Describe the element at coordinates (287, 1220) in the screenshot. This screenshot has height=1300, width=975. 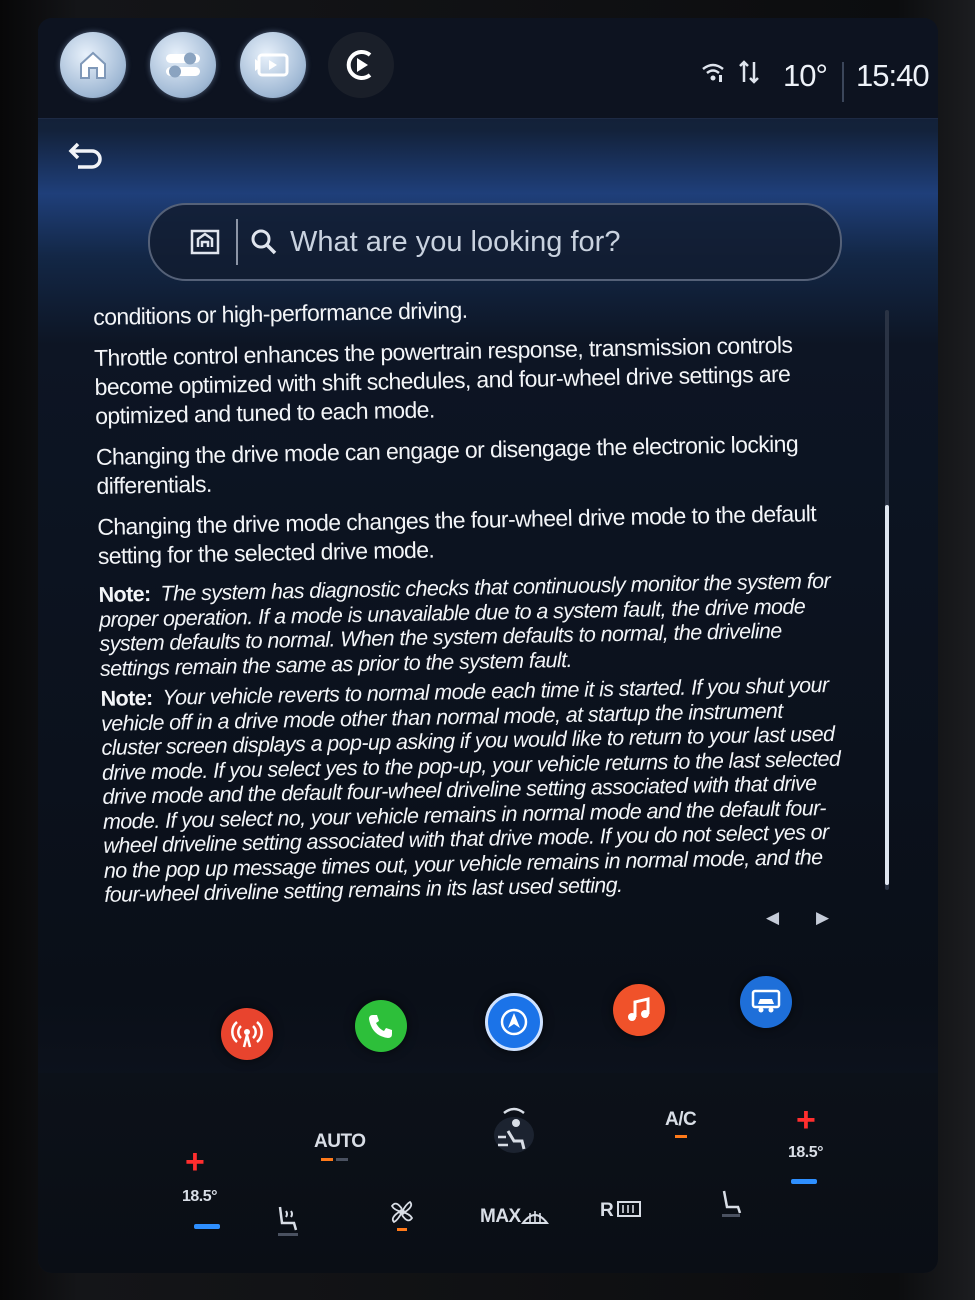
I see `heated-seat-icon` at that location.